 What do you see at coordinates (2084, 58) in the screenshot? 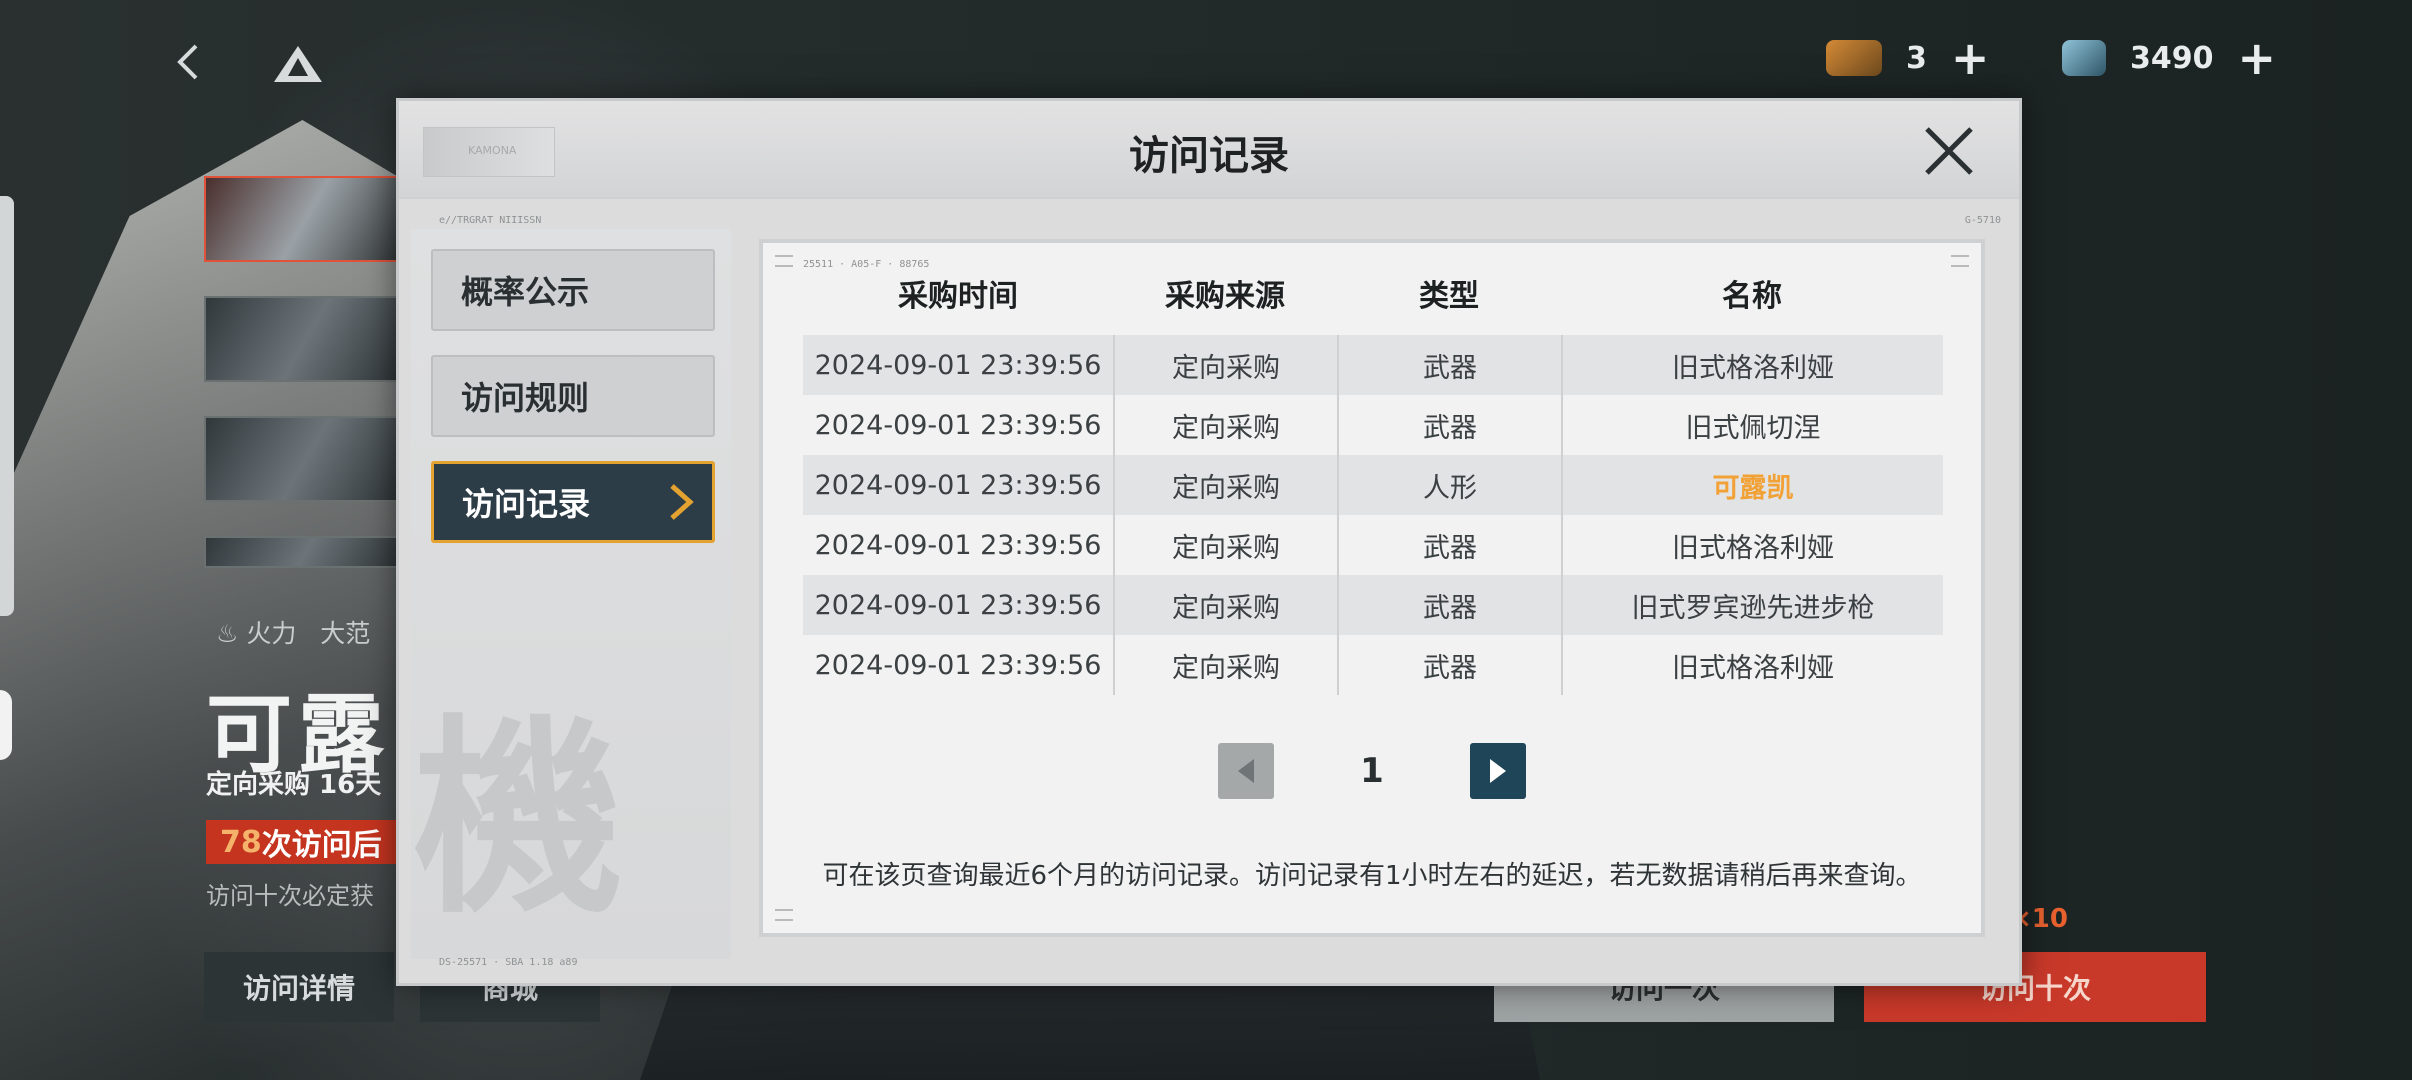
I see `crystal-icon` at bounding box center [2084, 58].